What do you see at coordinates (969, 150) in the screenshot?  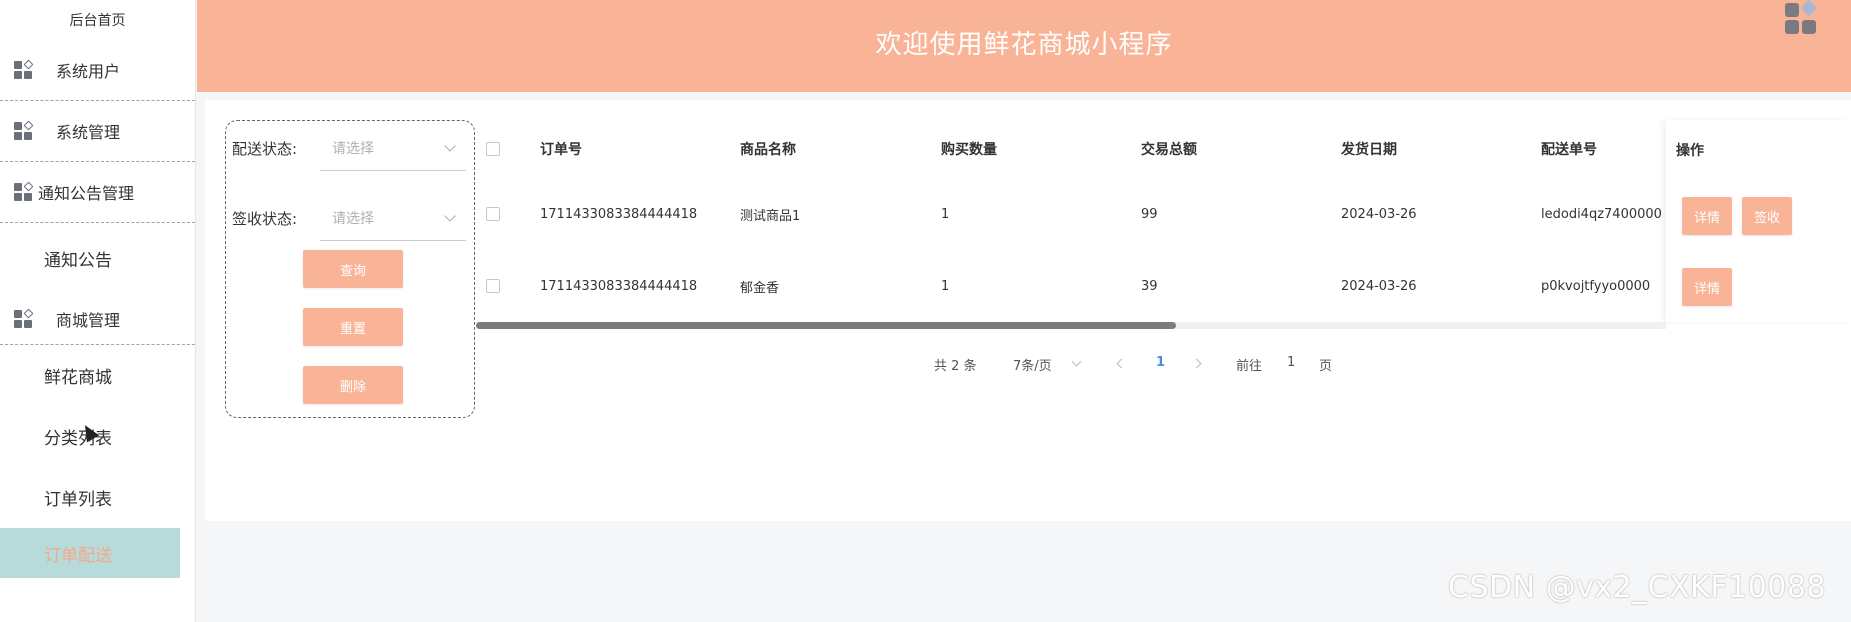 I see `column-header: 购买数量` at bounding box center [969, 150].